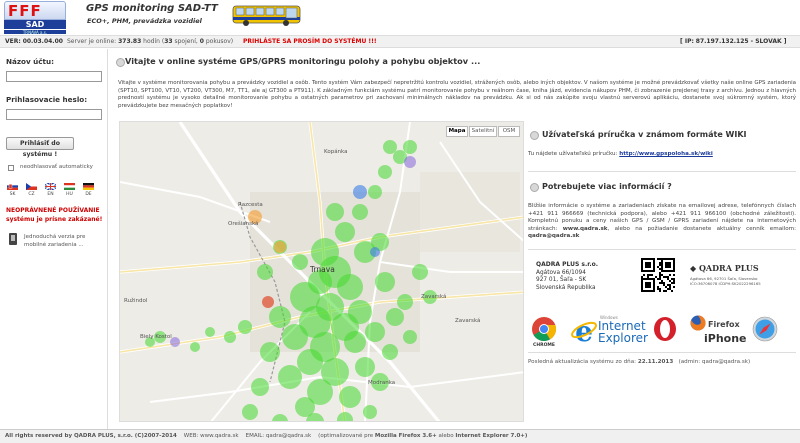 The width and height of the screenshot is (800, 443). What do you see at coordinates (698, 323) in the screenshot?
I see `firefox-icon` at bounding box center [698, 323].